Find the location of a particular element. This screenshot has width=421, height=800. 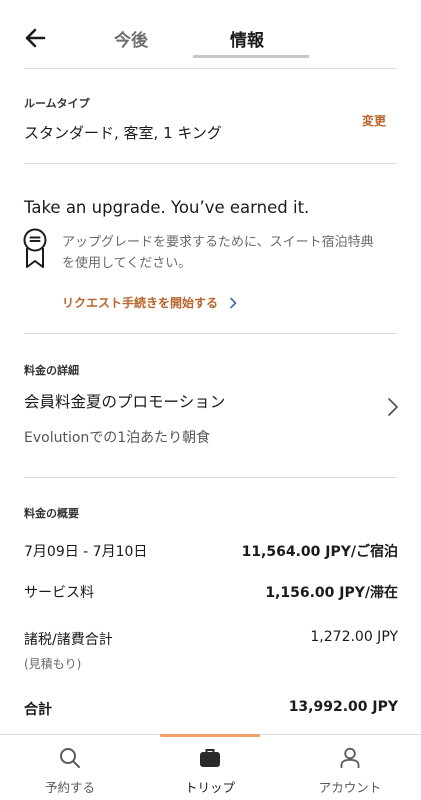

tab-trips: トリップ is located at coordinates (210, 767).